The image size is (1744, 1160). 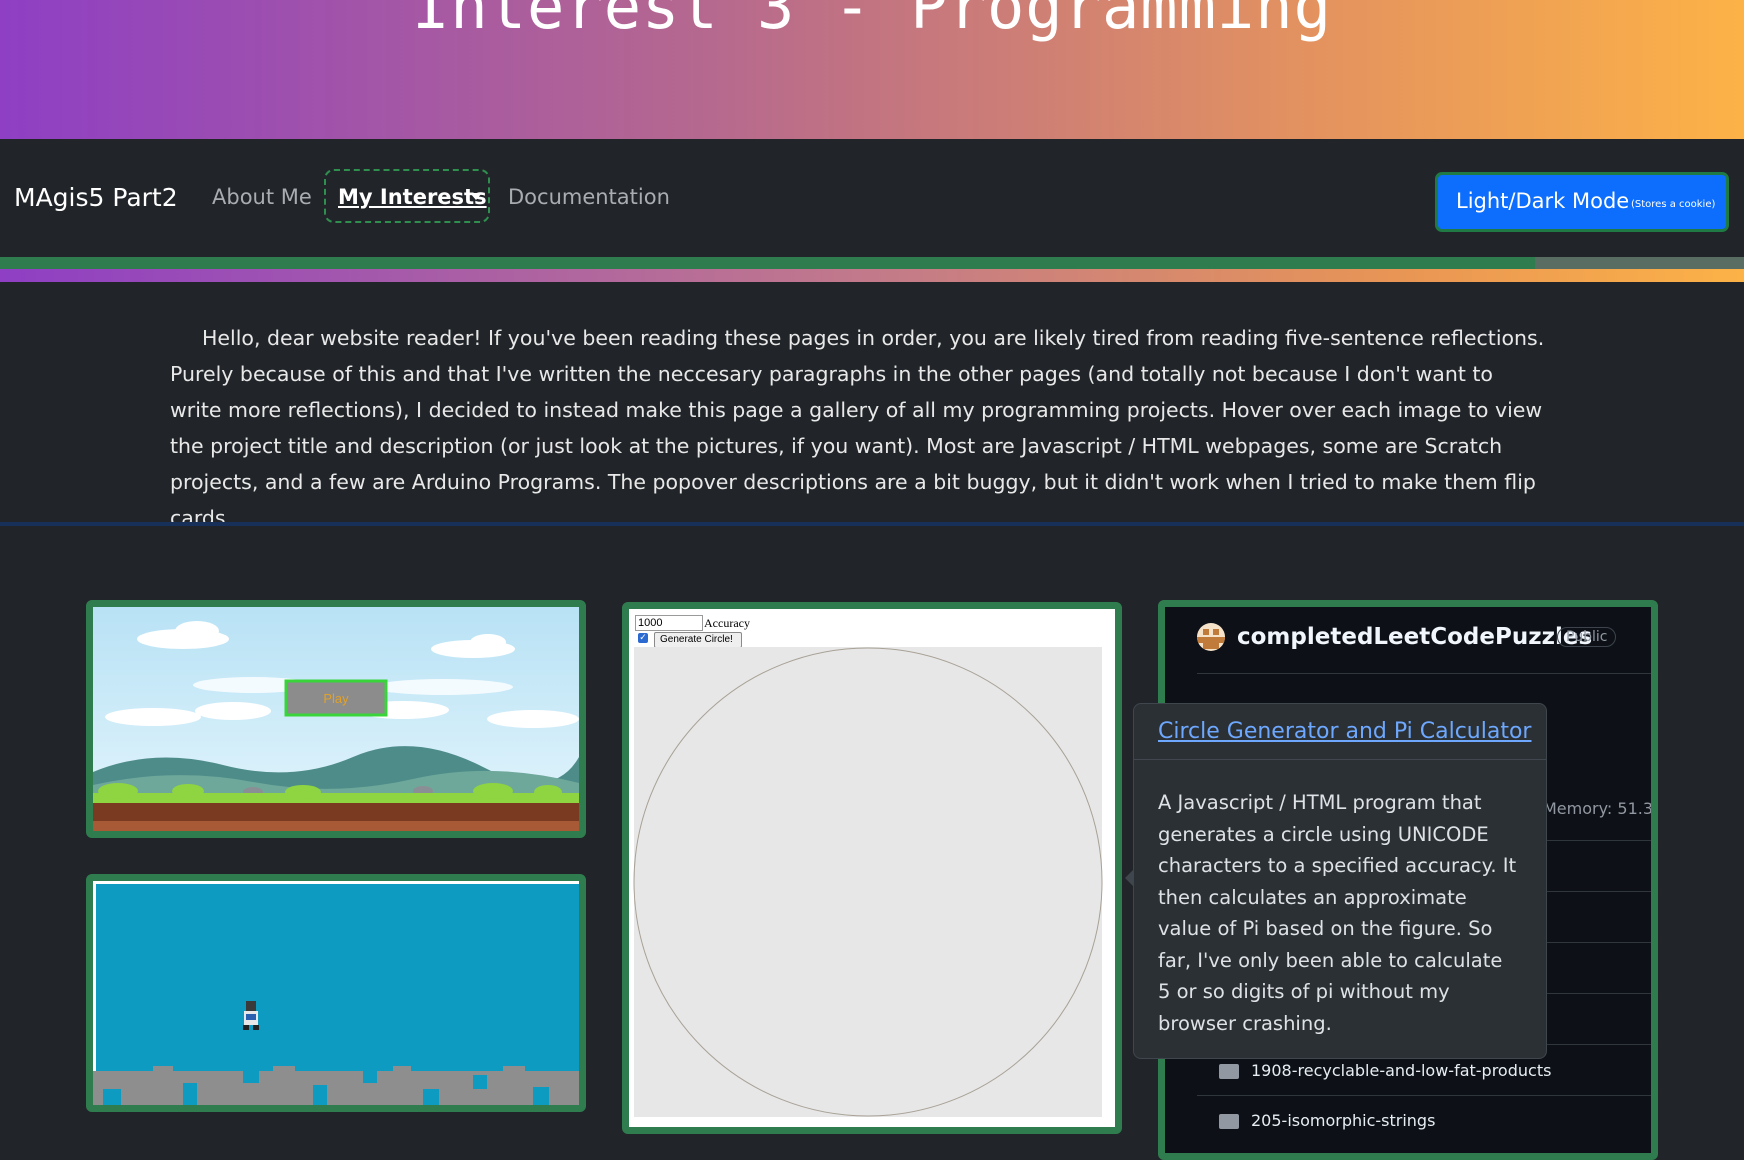 I want to click on generate-circle-button: Generate Circle!, so click(x=698, y=640).